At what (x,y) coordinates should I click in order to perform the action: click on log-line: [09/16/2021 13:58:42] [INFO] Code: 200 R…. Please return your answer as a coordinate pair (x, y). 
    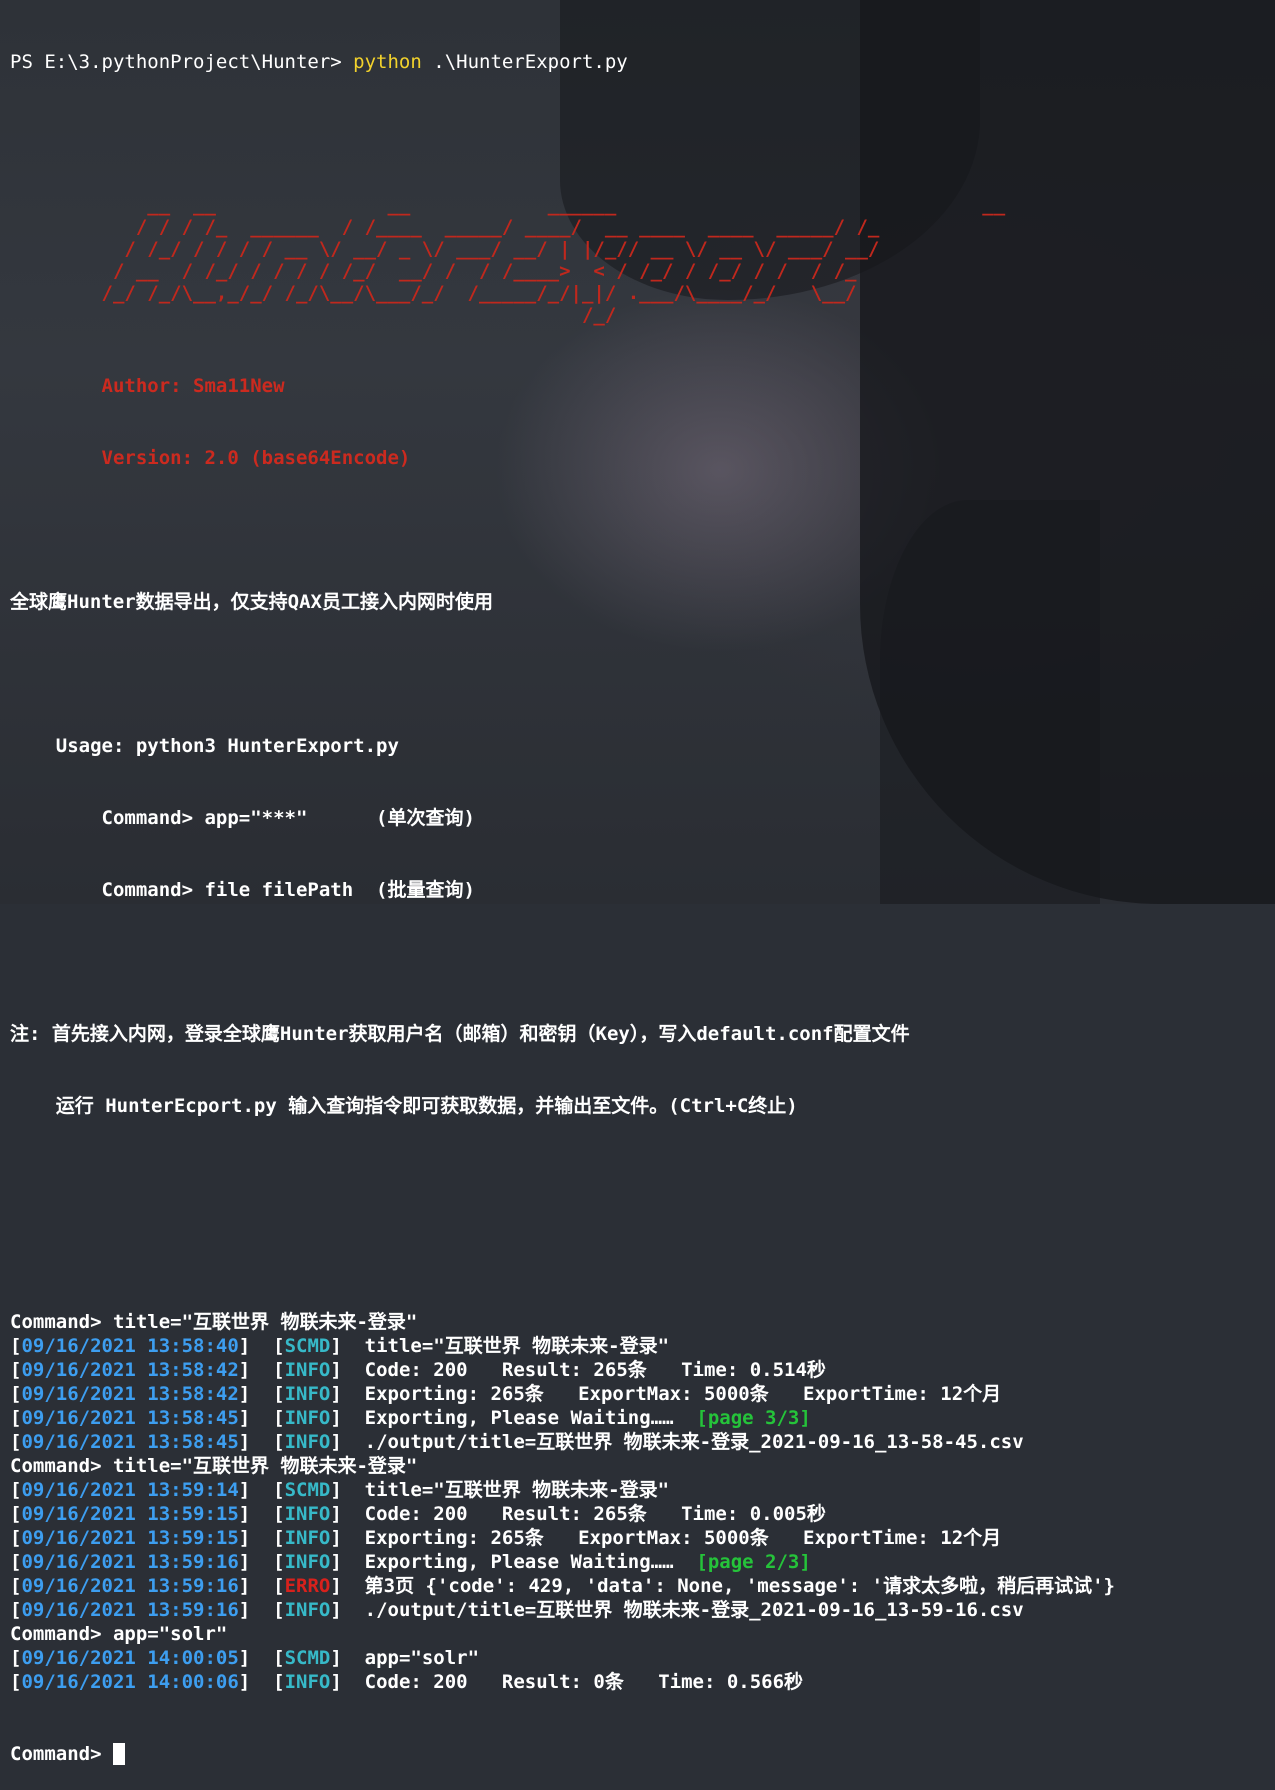
    Looking at the image, I should click on (642, 1370).